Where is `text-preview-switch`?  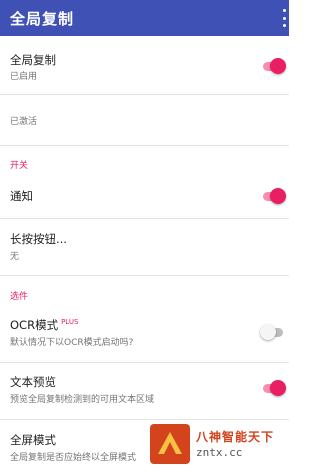
text-preview-switch is located at coordinates (273, 388).